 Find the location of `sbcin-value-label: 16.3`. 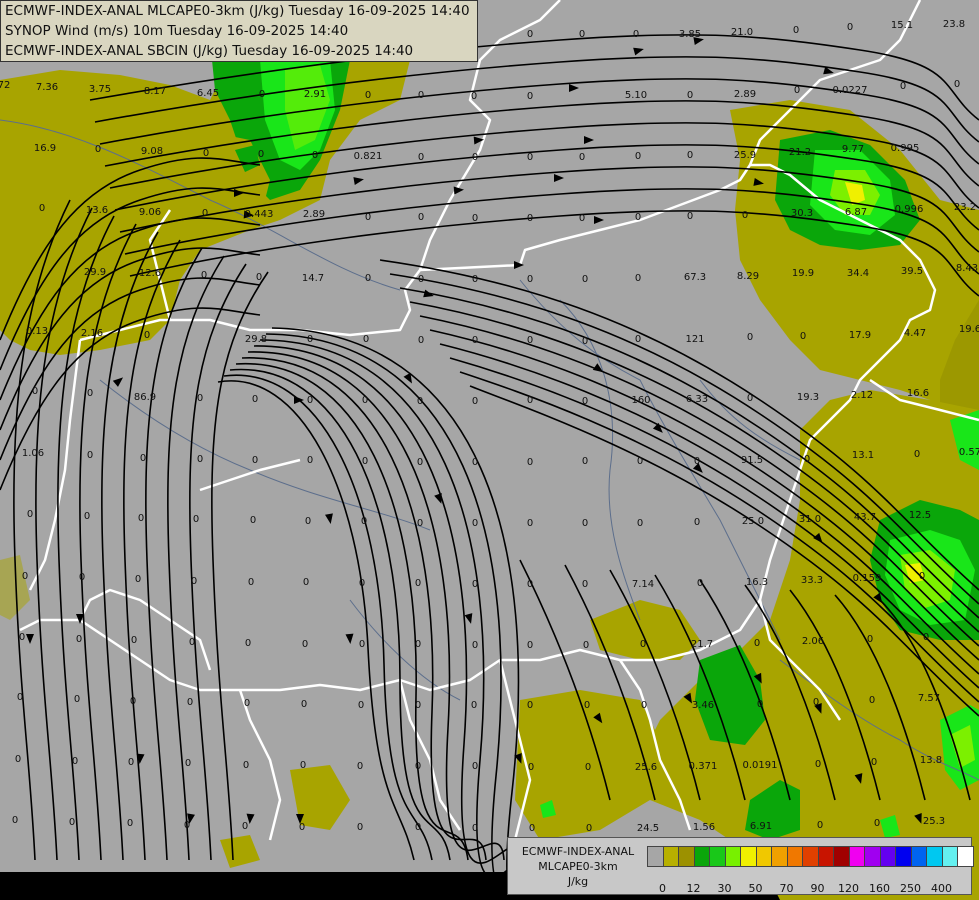

sbcin-value-label: 16.3 is located at coordinates (757, 582).